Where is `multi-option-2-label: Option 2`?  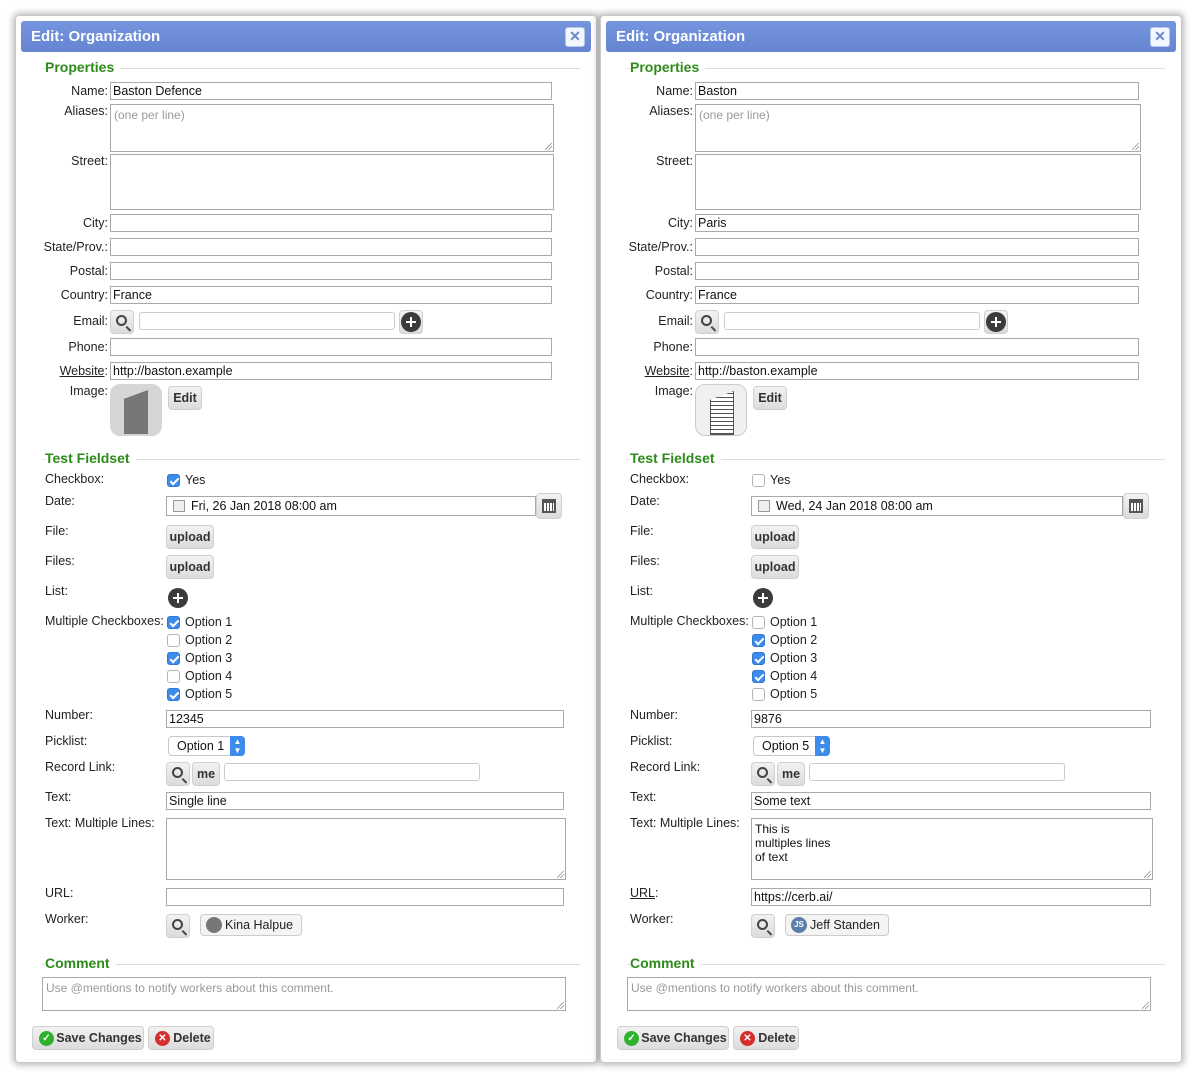 multi-option-2-label: Option 2 is located at coordinates (794, 640).